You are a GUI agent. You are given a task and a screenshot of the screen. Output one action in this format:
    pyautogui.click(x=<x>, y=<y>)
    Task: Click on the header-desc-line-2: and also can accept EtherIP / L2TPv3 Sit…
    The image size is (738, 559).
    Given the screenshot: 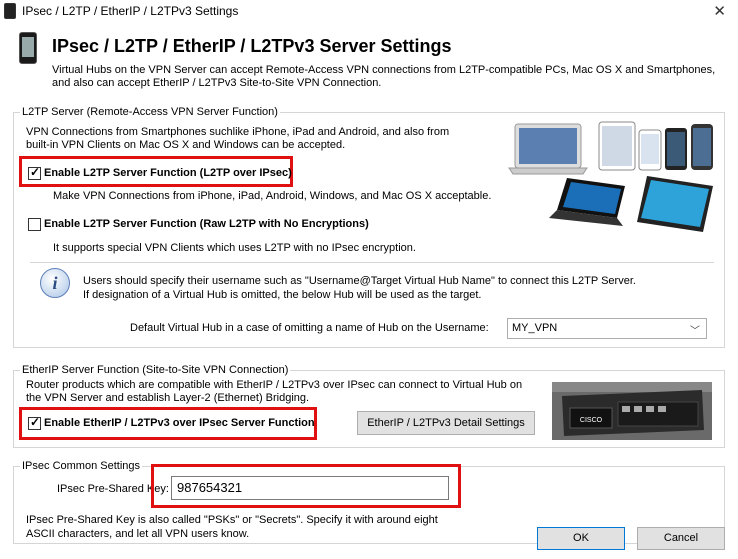 What is the action you would take?
    pyautogui.click(x=217, y=83)
    